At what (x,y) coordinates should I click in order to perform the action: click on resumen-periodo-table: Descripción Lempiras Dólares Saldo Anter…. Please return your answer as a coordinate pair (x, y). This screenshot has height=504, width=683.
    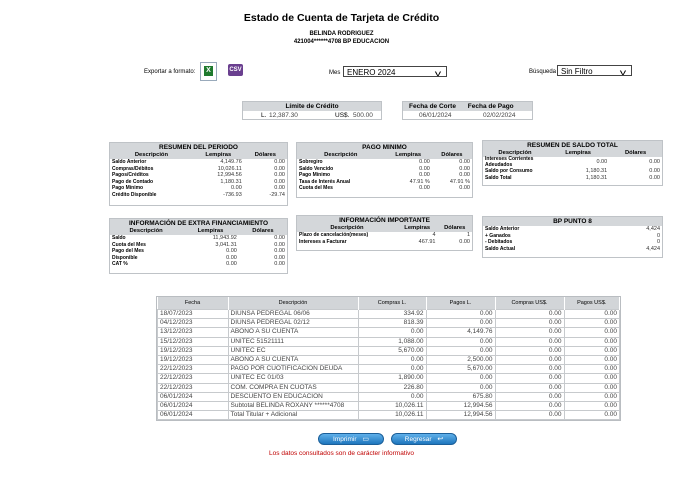
    Looking at the image, I should click on (198, 175).